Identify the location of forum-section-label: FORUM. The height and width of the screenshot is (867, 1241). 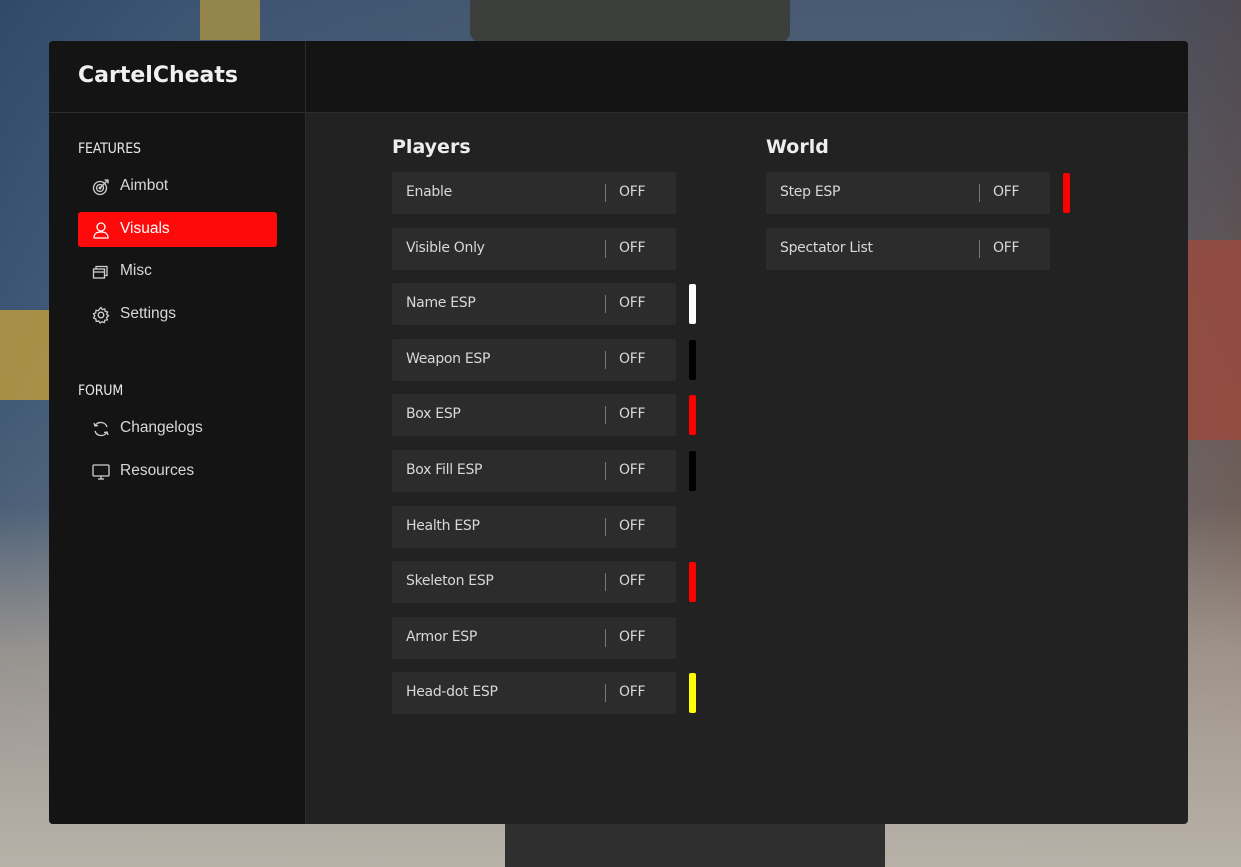
(100, 391).